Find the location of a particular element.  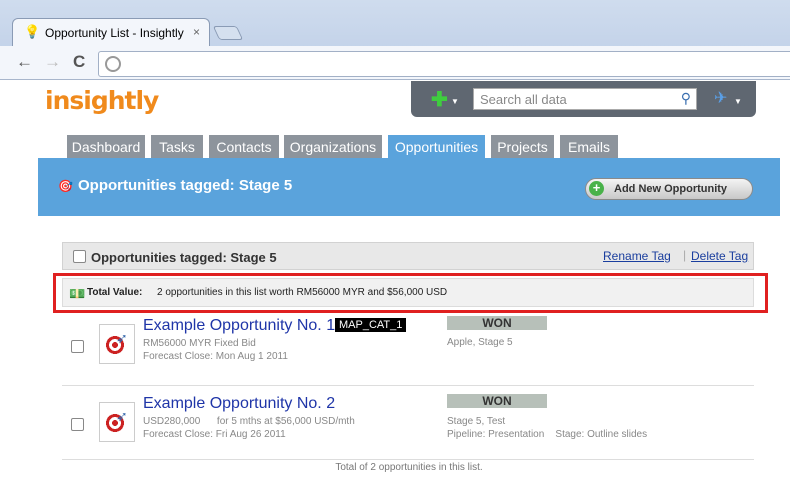

add-new-opportunity-button: + Add New Opportunity is located at coordinates (669, 189).